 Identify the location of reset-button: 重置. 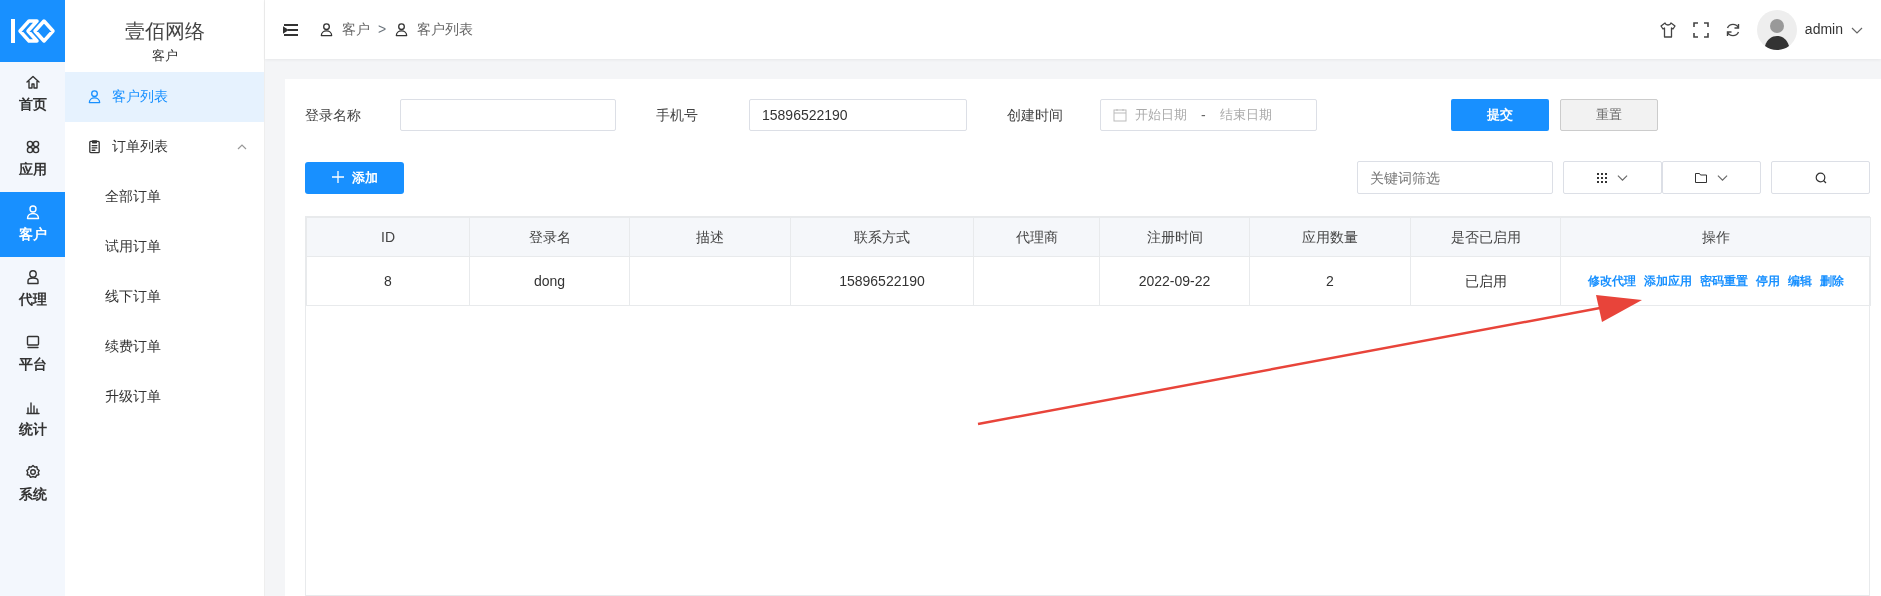
(1609, 115).